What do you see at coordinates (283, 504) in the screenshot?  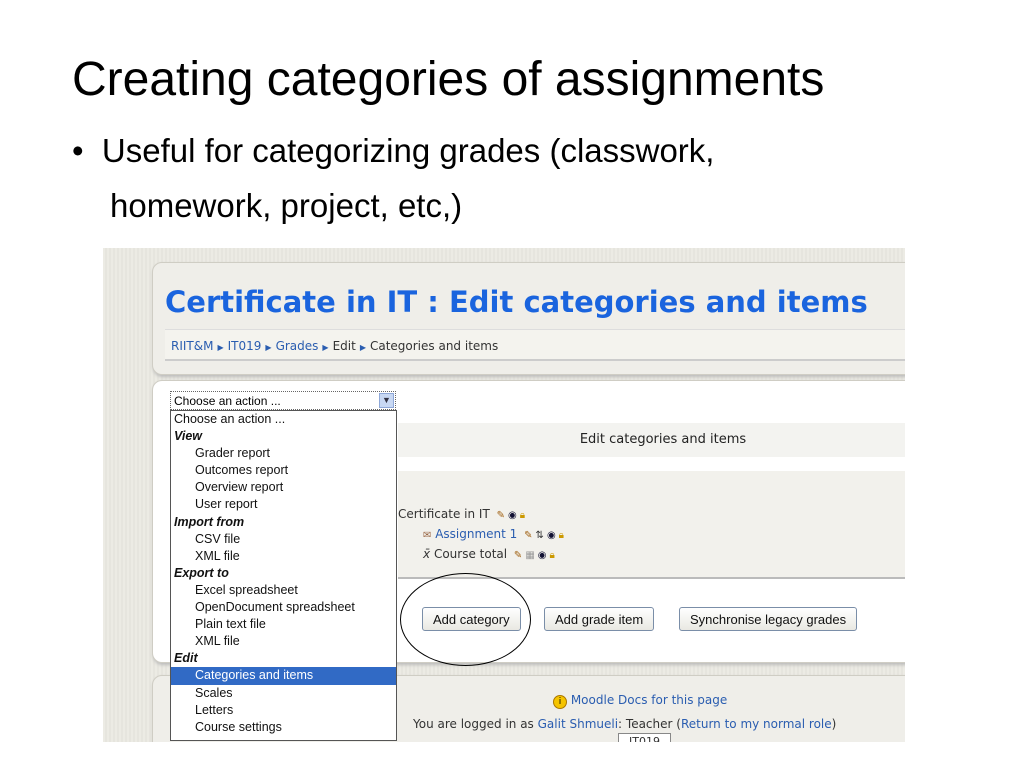 I see `dropdown-option: User report` at bounding box center [283, 504].